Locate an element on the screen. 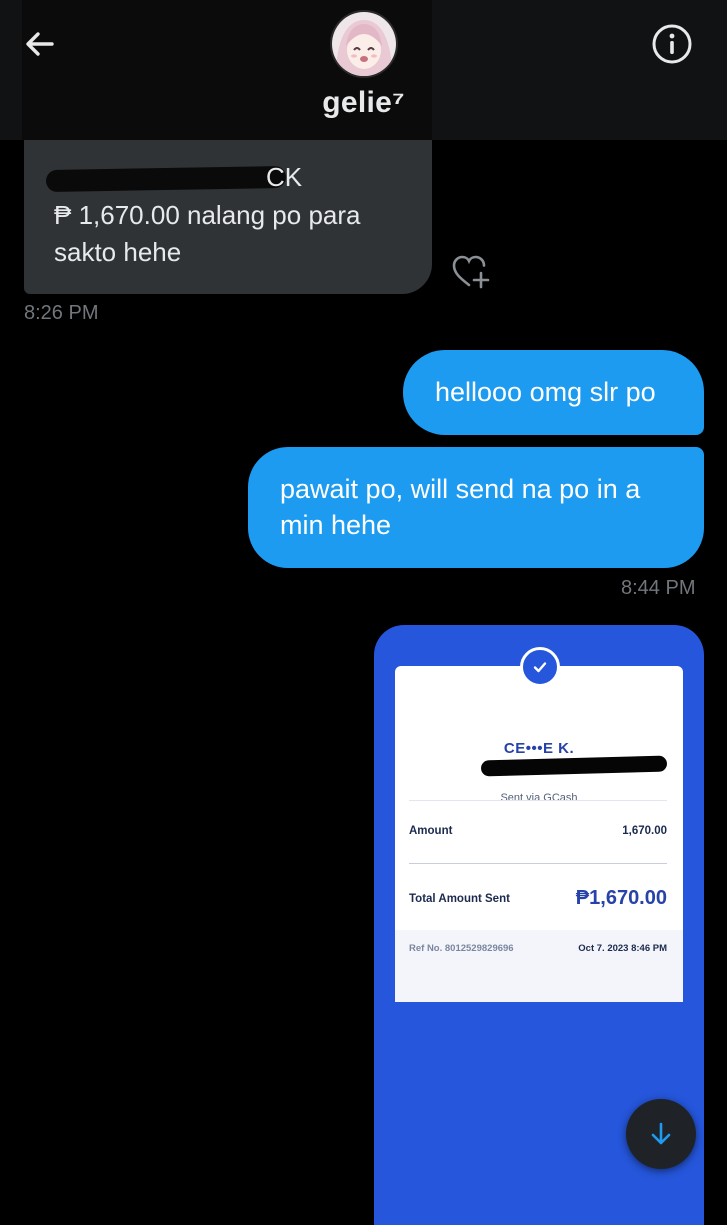 This screenshot has width=727, height=1225. receipt-sent-via: Sent via GCash is located at coordinates (539, 798).